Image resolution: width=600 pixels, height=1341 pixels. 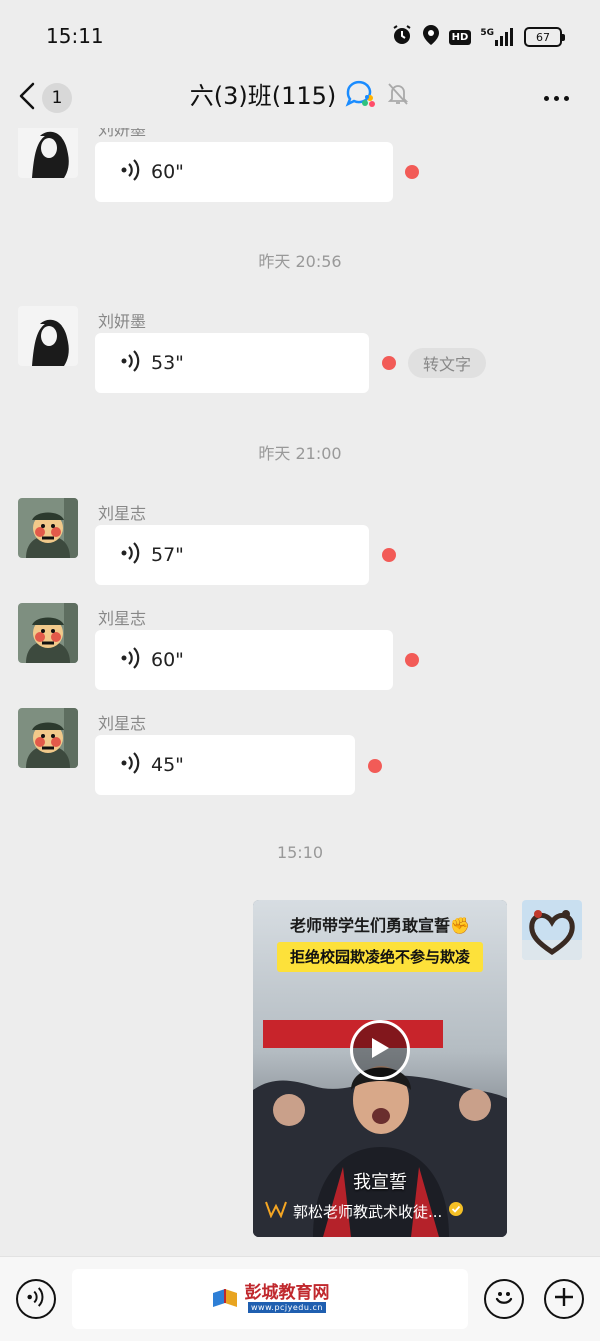 What do you see at coordinates (225, 1299) in the screenshot?
I see `watermark-logo-icon` at bounding box center [225, 1299].